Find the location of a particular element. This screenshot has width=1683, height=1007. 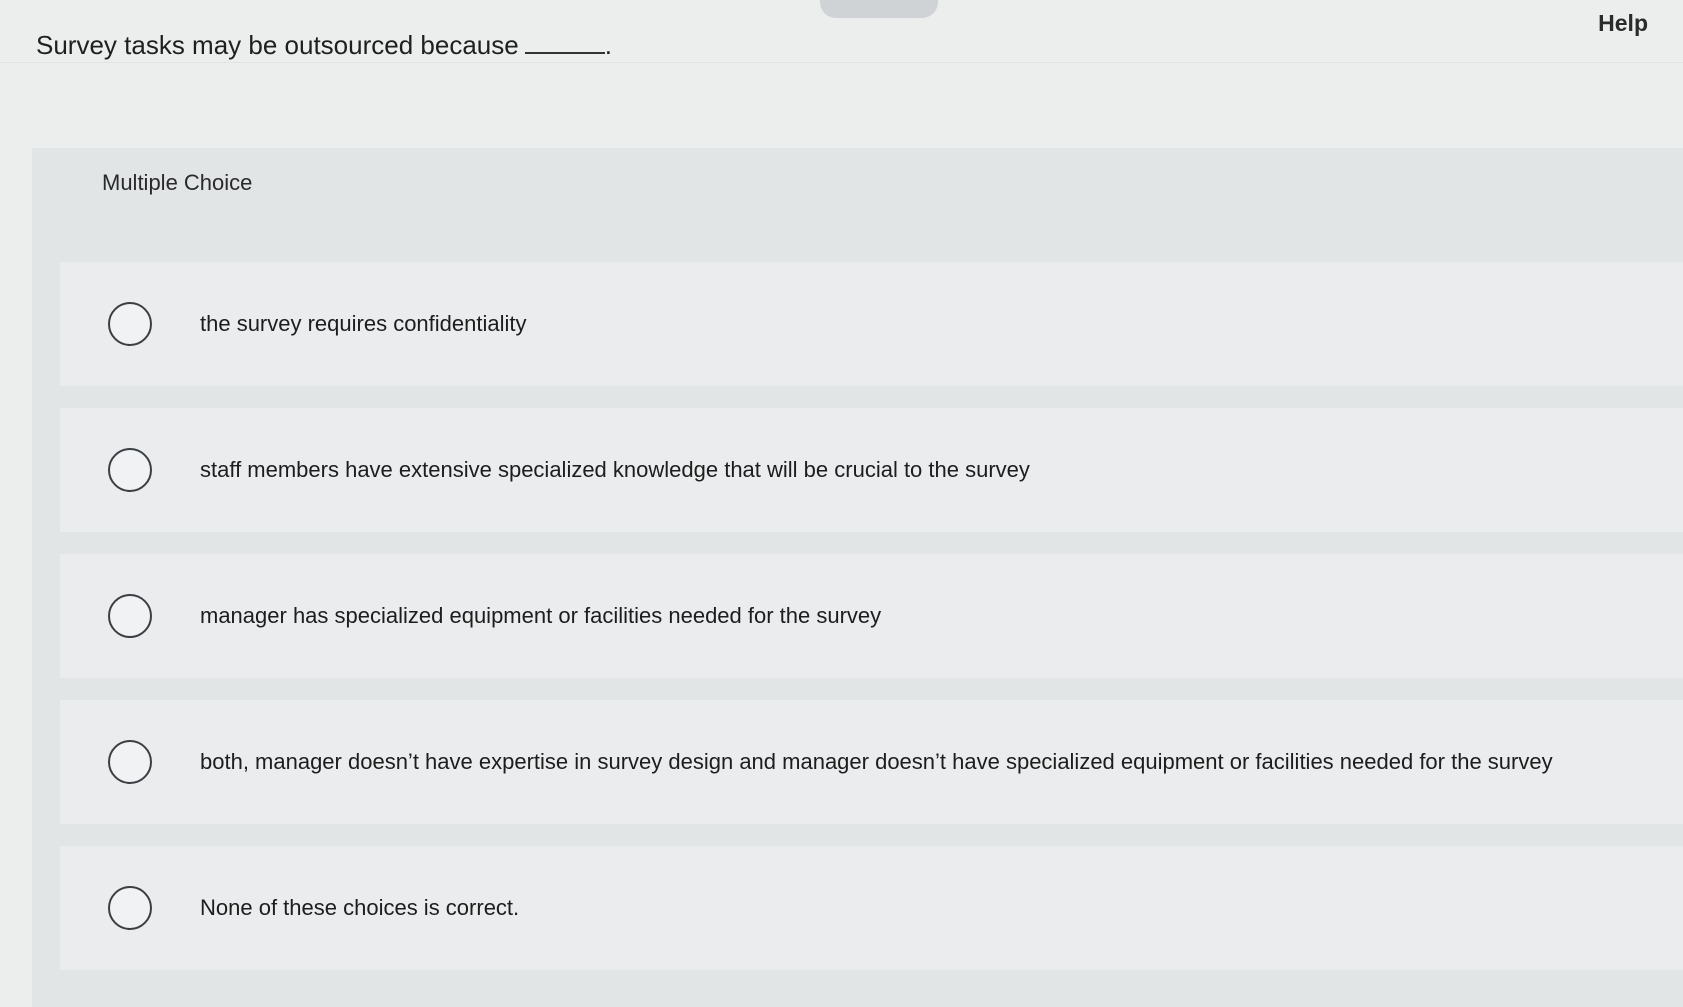

choice-option: the survey requires confidentiality is located at coordinates (871, 324).